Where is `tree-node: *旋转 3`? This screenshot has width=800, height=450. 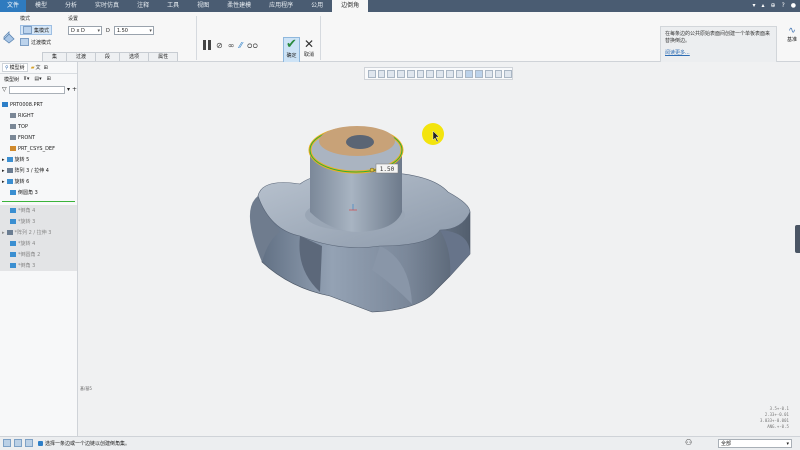
tree-node: *旋转 3 is located at coordinates (38, 221).